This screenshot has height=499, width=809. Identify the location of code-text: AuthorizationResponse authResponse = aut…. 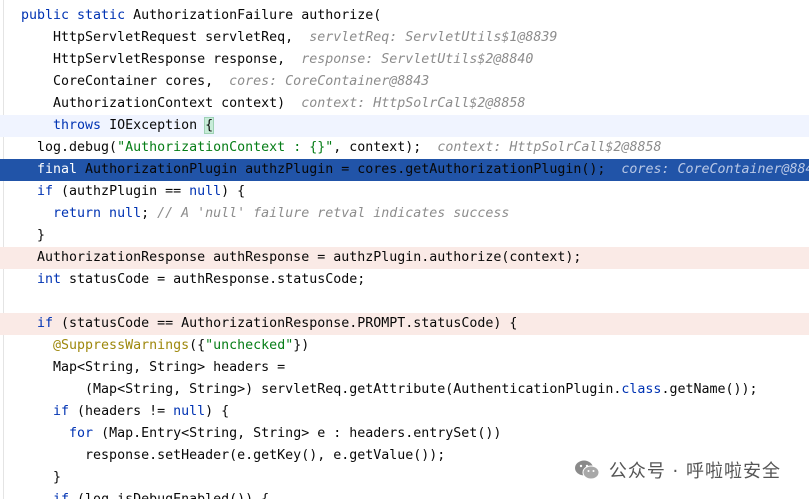
(301, 258).